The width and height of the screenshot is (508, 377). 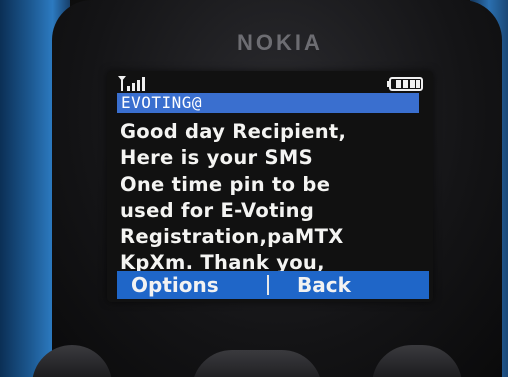 I want to click on message-header: EVOTING@, so click(x=268, y=103).